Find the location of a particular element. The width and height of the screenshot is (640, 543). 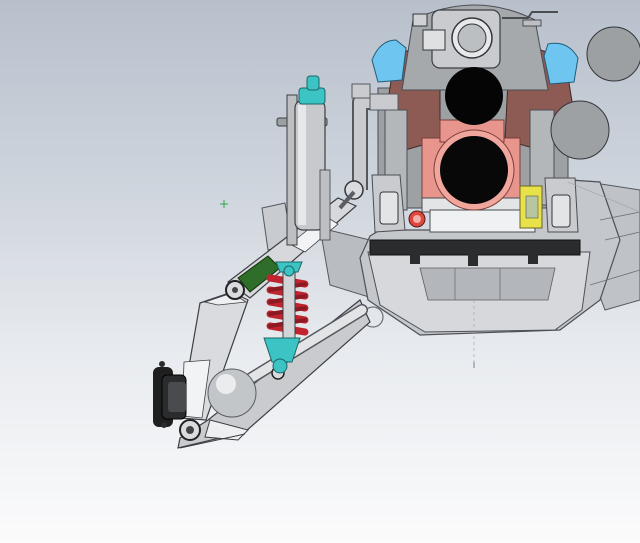

alternator-pulley is located at coordinates (613, 54).